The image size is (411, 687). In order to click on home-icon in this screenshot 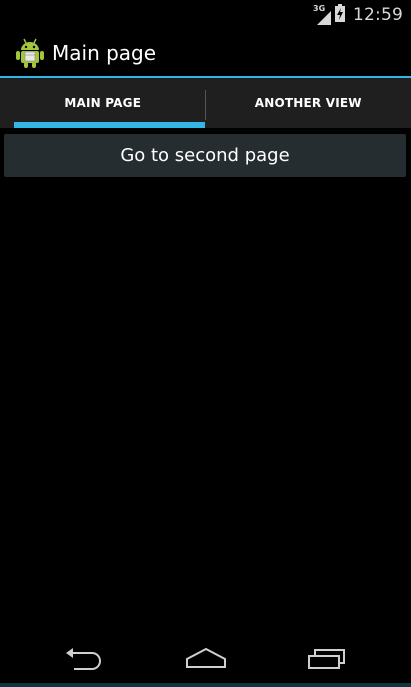, I will do `click(206, 660)`.